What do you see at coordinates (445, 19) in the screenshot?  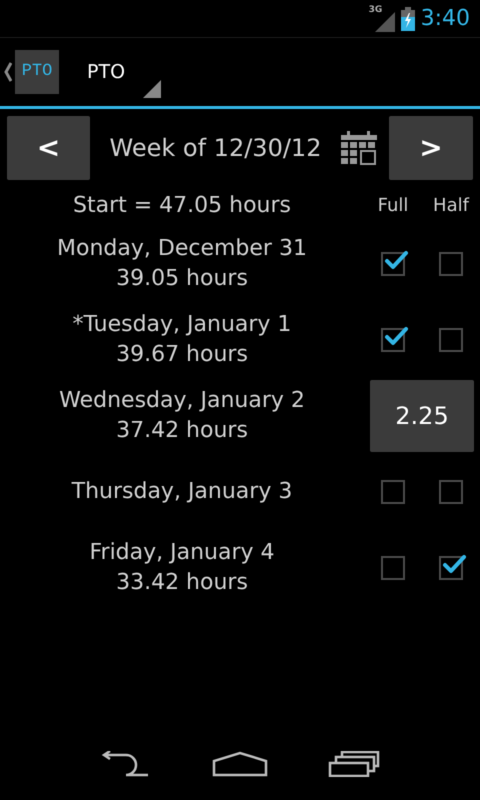 I see `clock: 3:40` at bounding box center [445, 19].